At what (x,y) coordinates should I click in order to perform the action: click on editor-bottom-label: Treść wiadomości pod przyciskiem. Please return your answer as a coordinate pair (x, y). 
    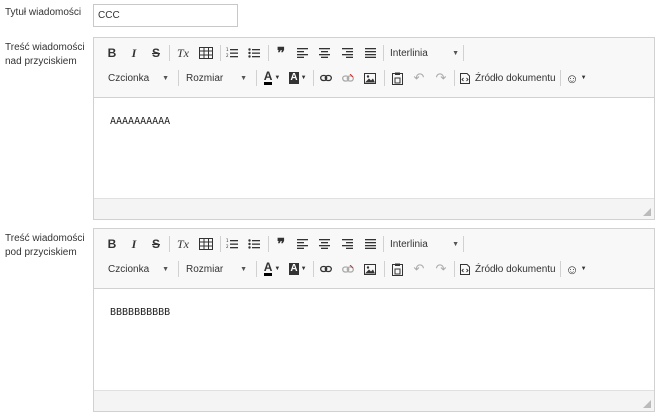
    Looking at the image, I should click on (45, 246).